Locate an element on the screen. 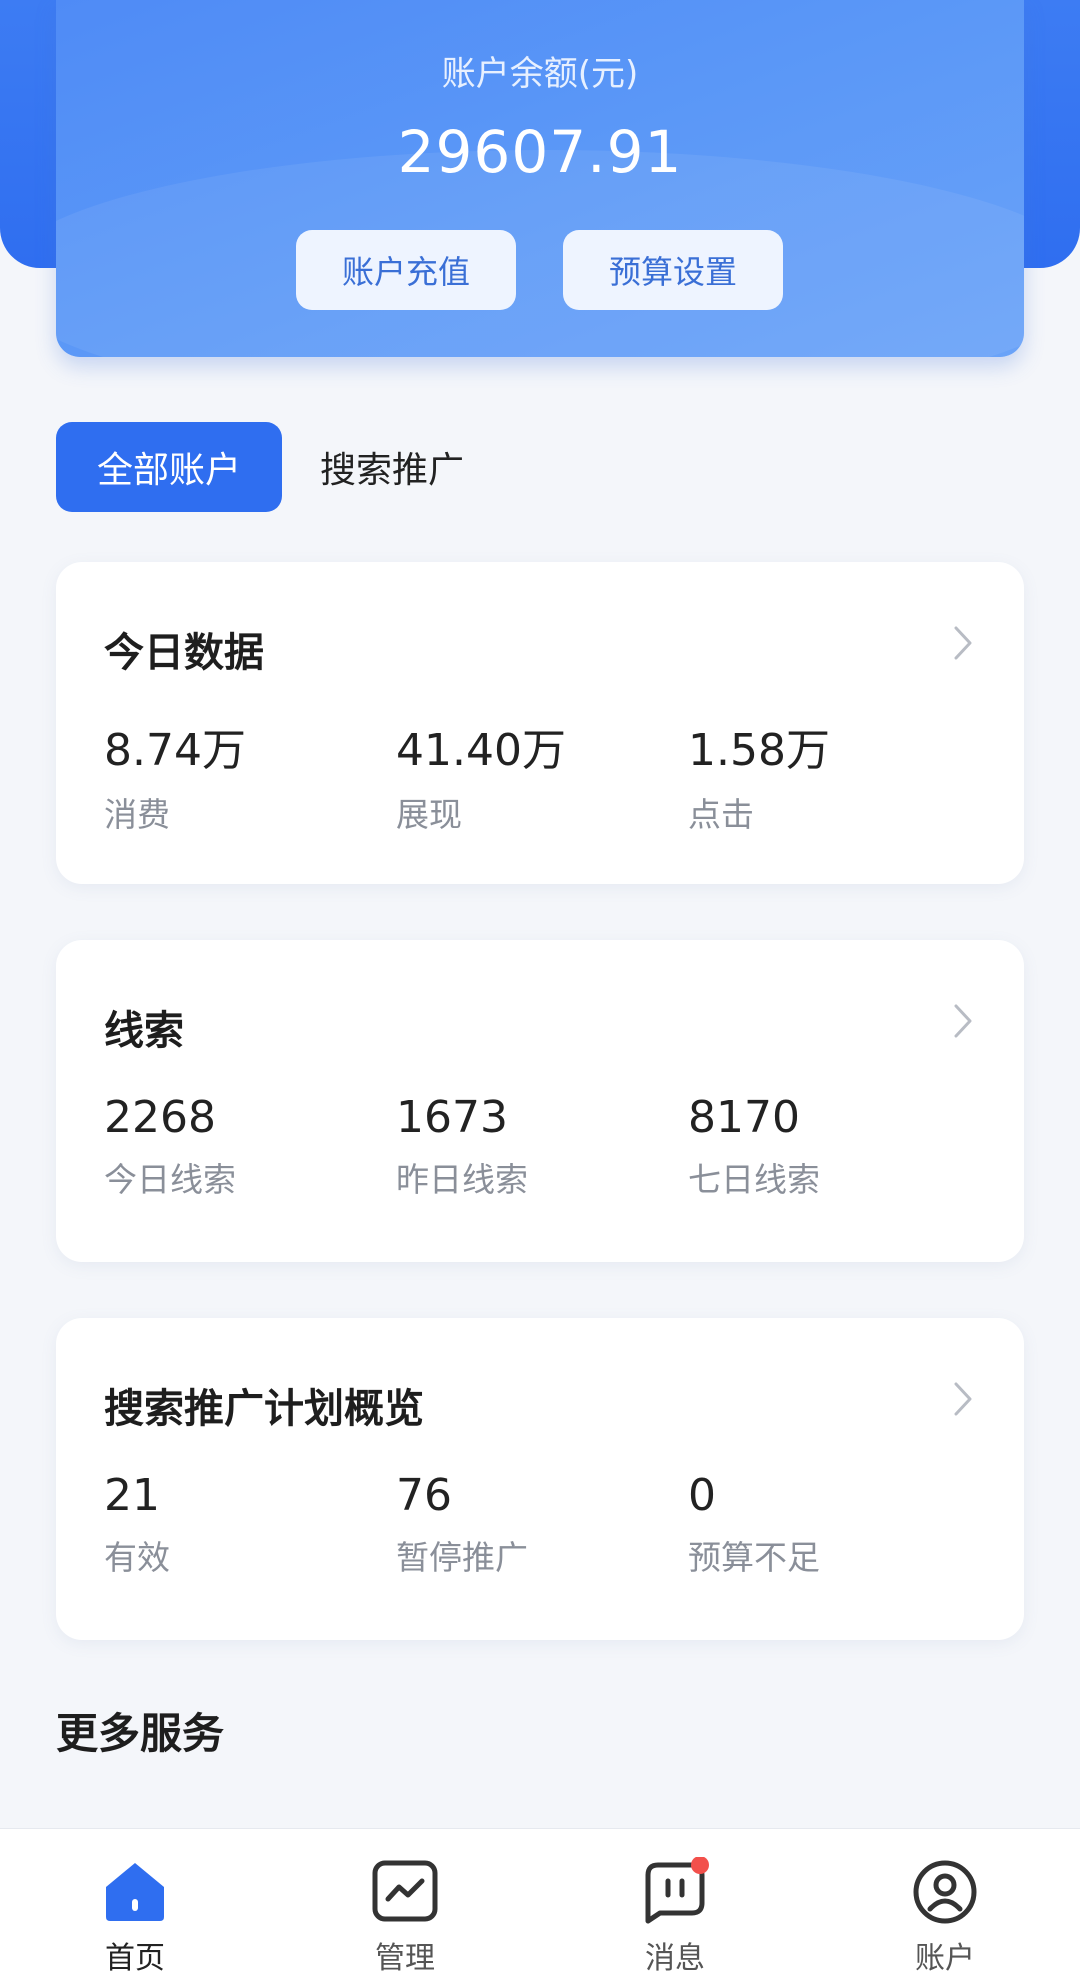 This screenshot has width=1080, height=1982. metric-today-clues: 2268 今日线索 is located at coordinates (170, 1146).